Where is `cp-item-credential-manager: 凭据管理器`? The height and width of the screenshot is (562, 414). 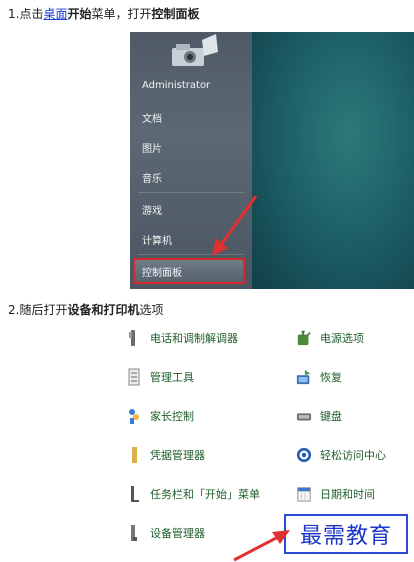
cp-item-credential-manager: 凭据管理器 is located at coordinates (165, 455).